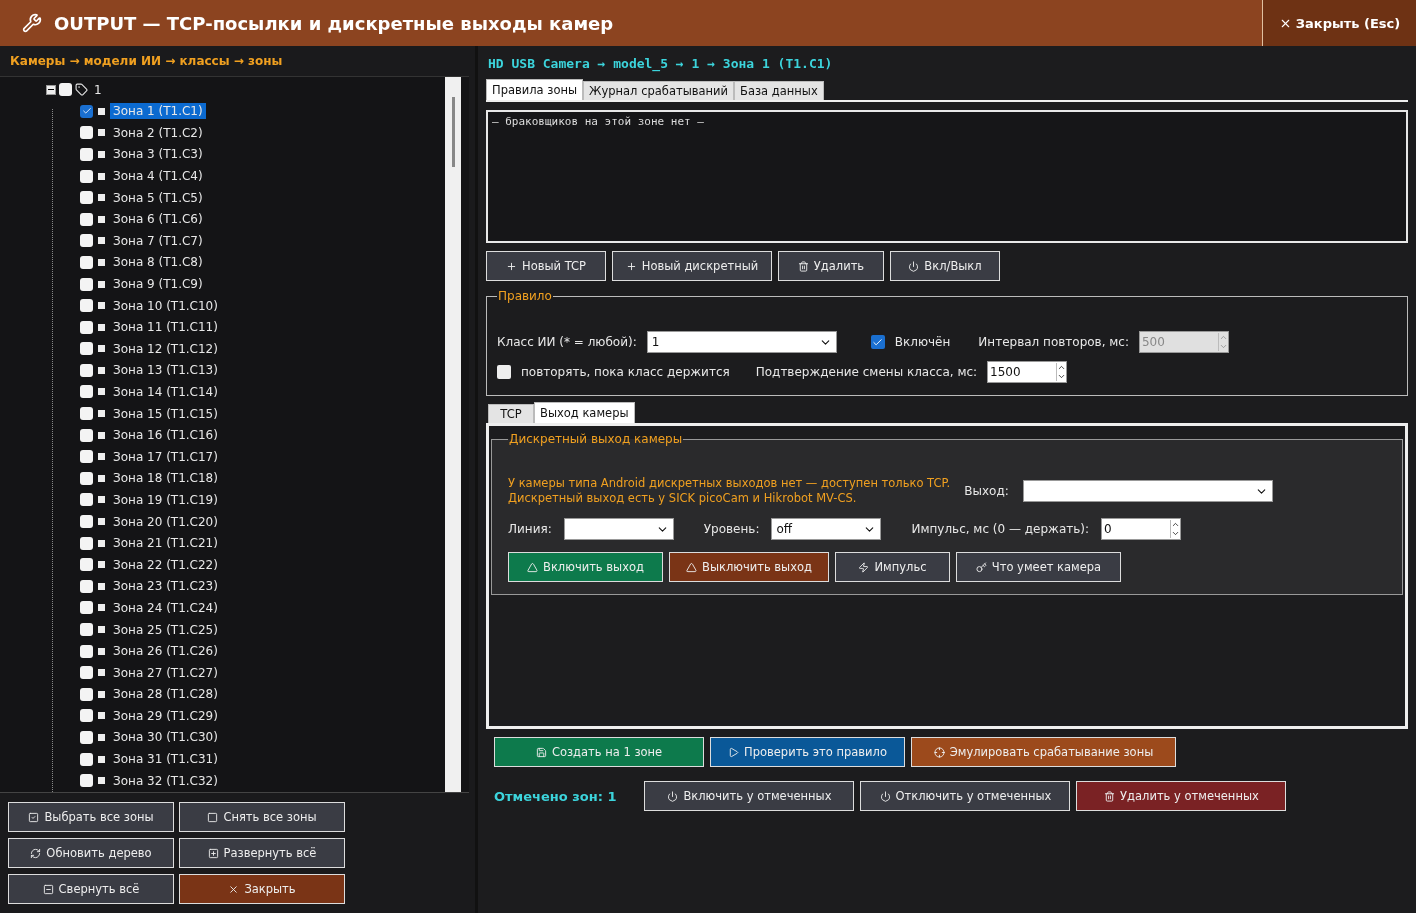 The height and width of the screenshot is (913, 1416). Describe the element at coordinates (658, 90) in the screenshot. I see `tab: Журнал срабатываний` at that location.